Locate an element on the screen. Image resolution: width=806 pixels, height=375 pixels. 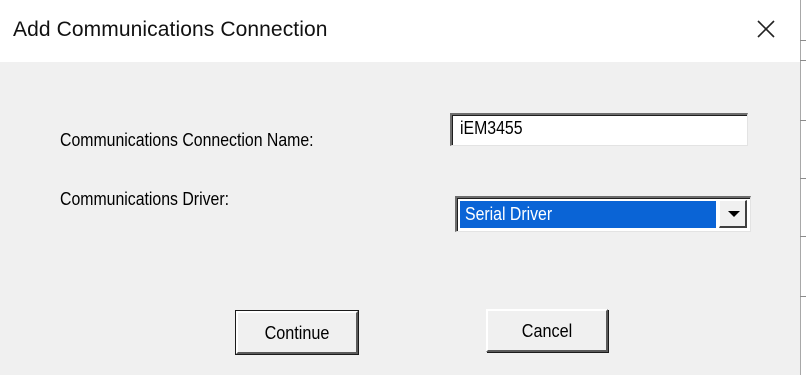
cancel-button-label: Cancel is located at coordinates (547, 331).